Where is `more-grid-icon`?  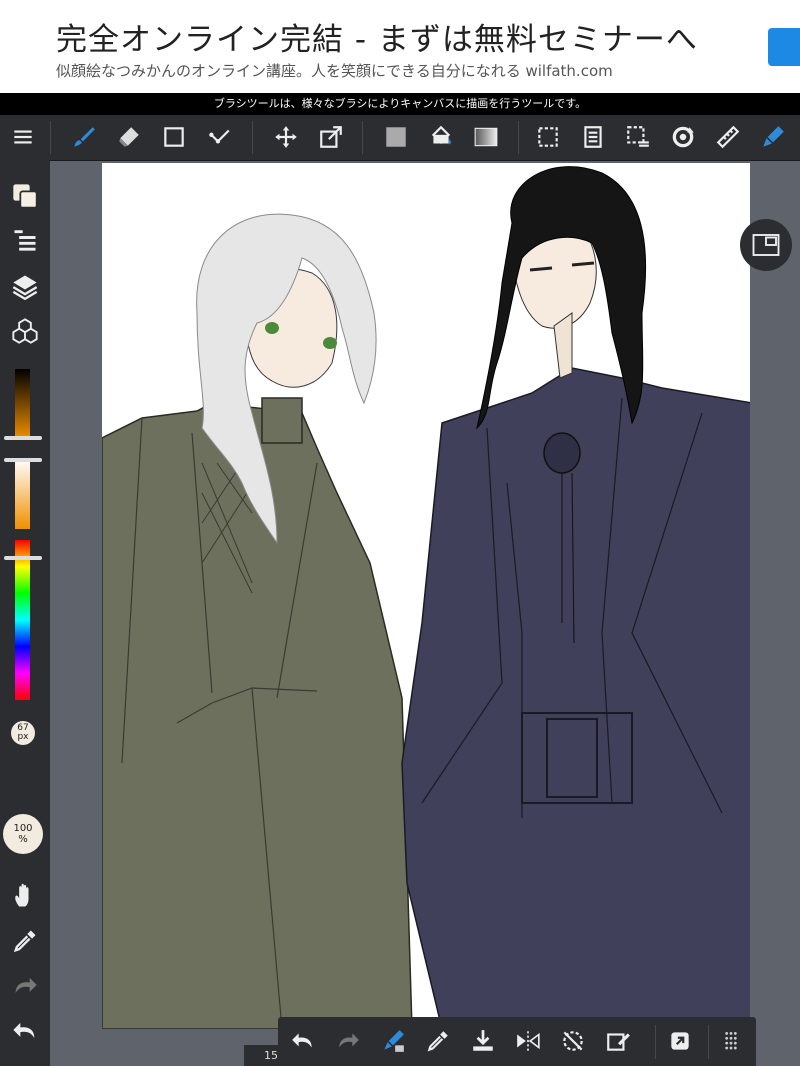
more-grid-icon is located at coordinates (731, 1041).